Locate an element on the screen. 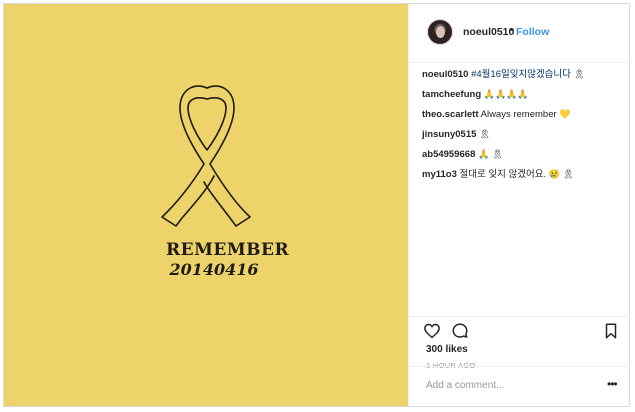  comment-item: theo.scarlett Always remember 💛 is located at coordinates (522, 114).